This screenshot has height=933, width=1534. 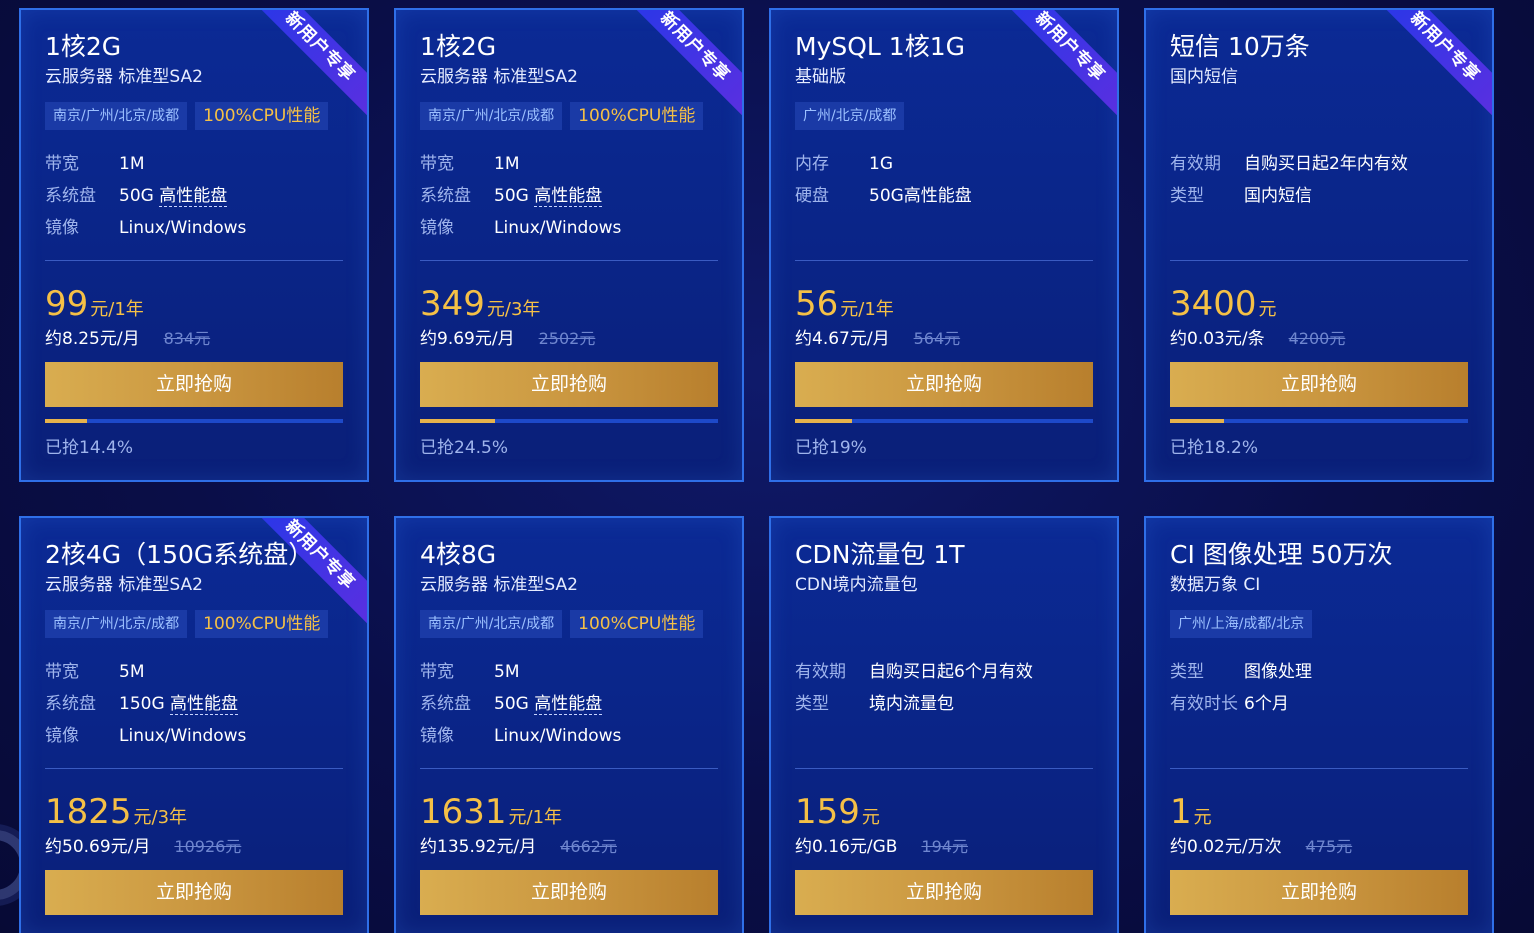 I want to click on spec-value: 境内流量包, so click(x=911, y=704).